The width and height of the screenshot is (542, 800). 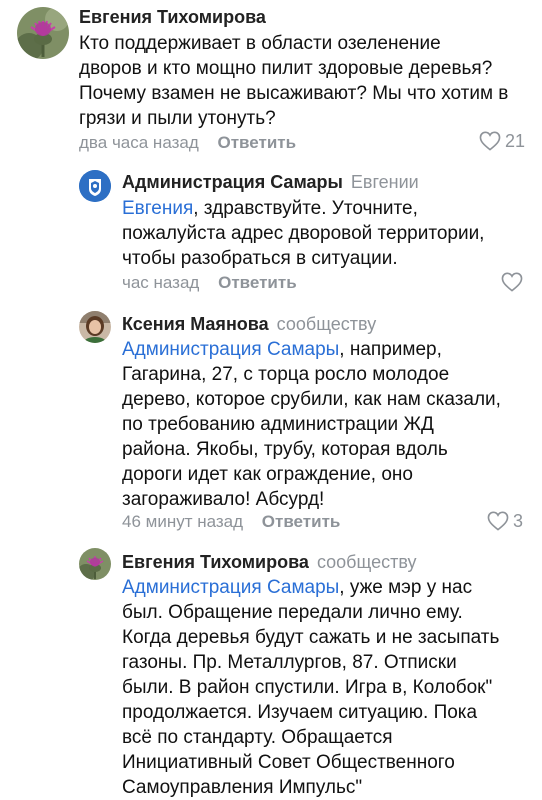 I want to click on comment-time: 46 минут назад, so click(x=183, y=521).